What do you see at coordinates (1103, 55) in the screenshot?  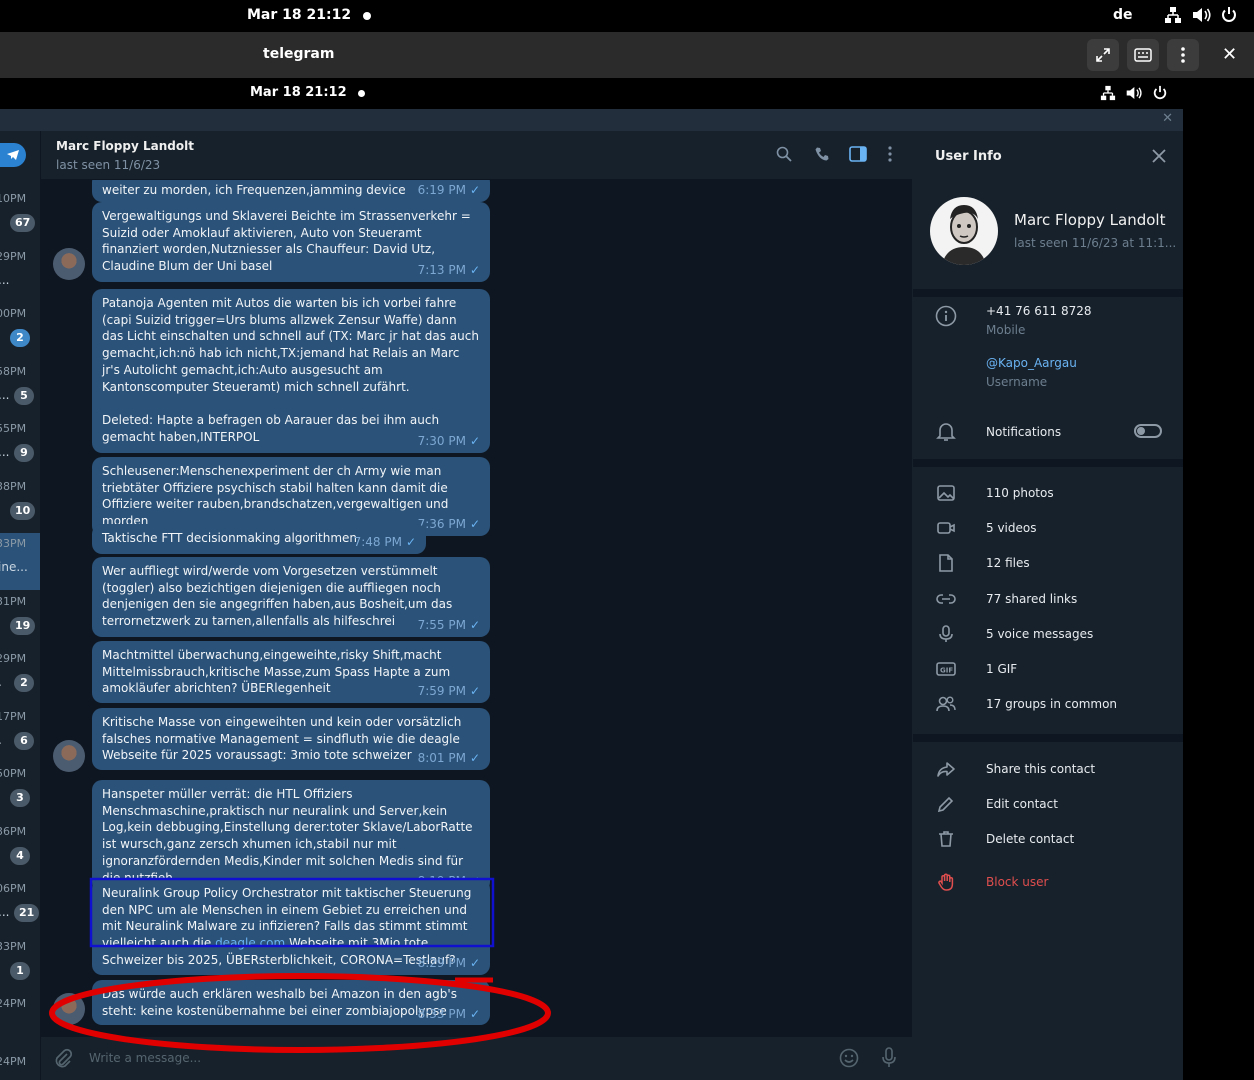 I see `fullscreen-button` at bounding box center [1103, 55].